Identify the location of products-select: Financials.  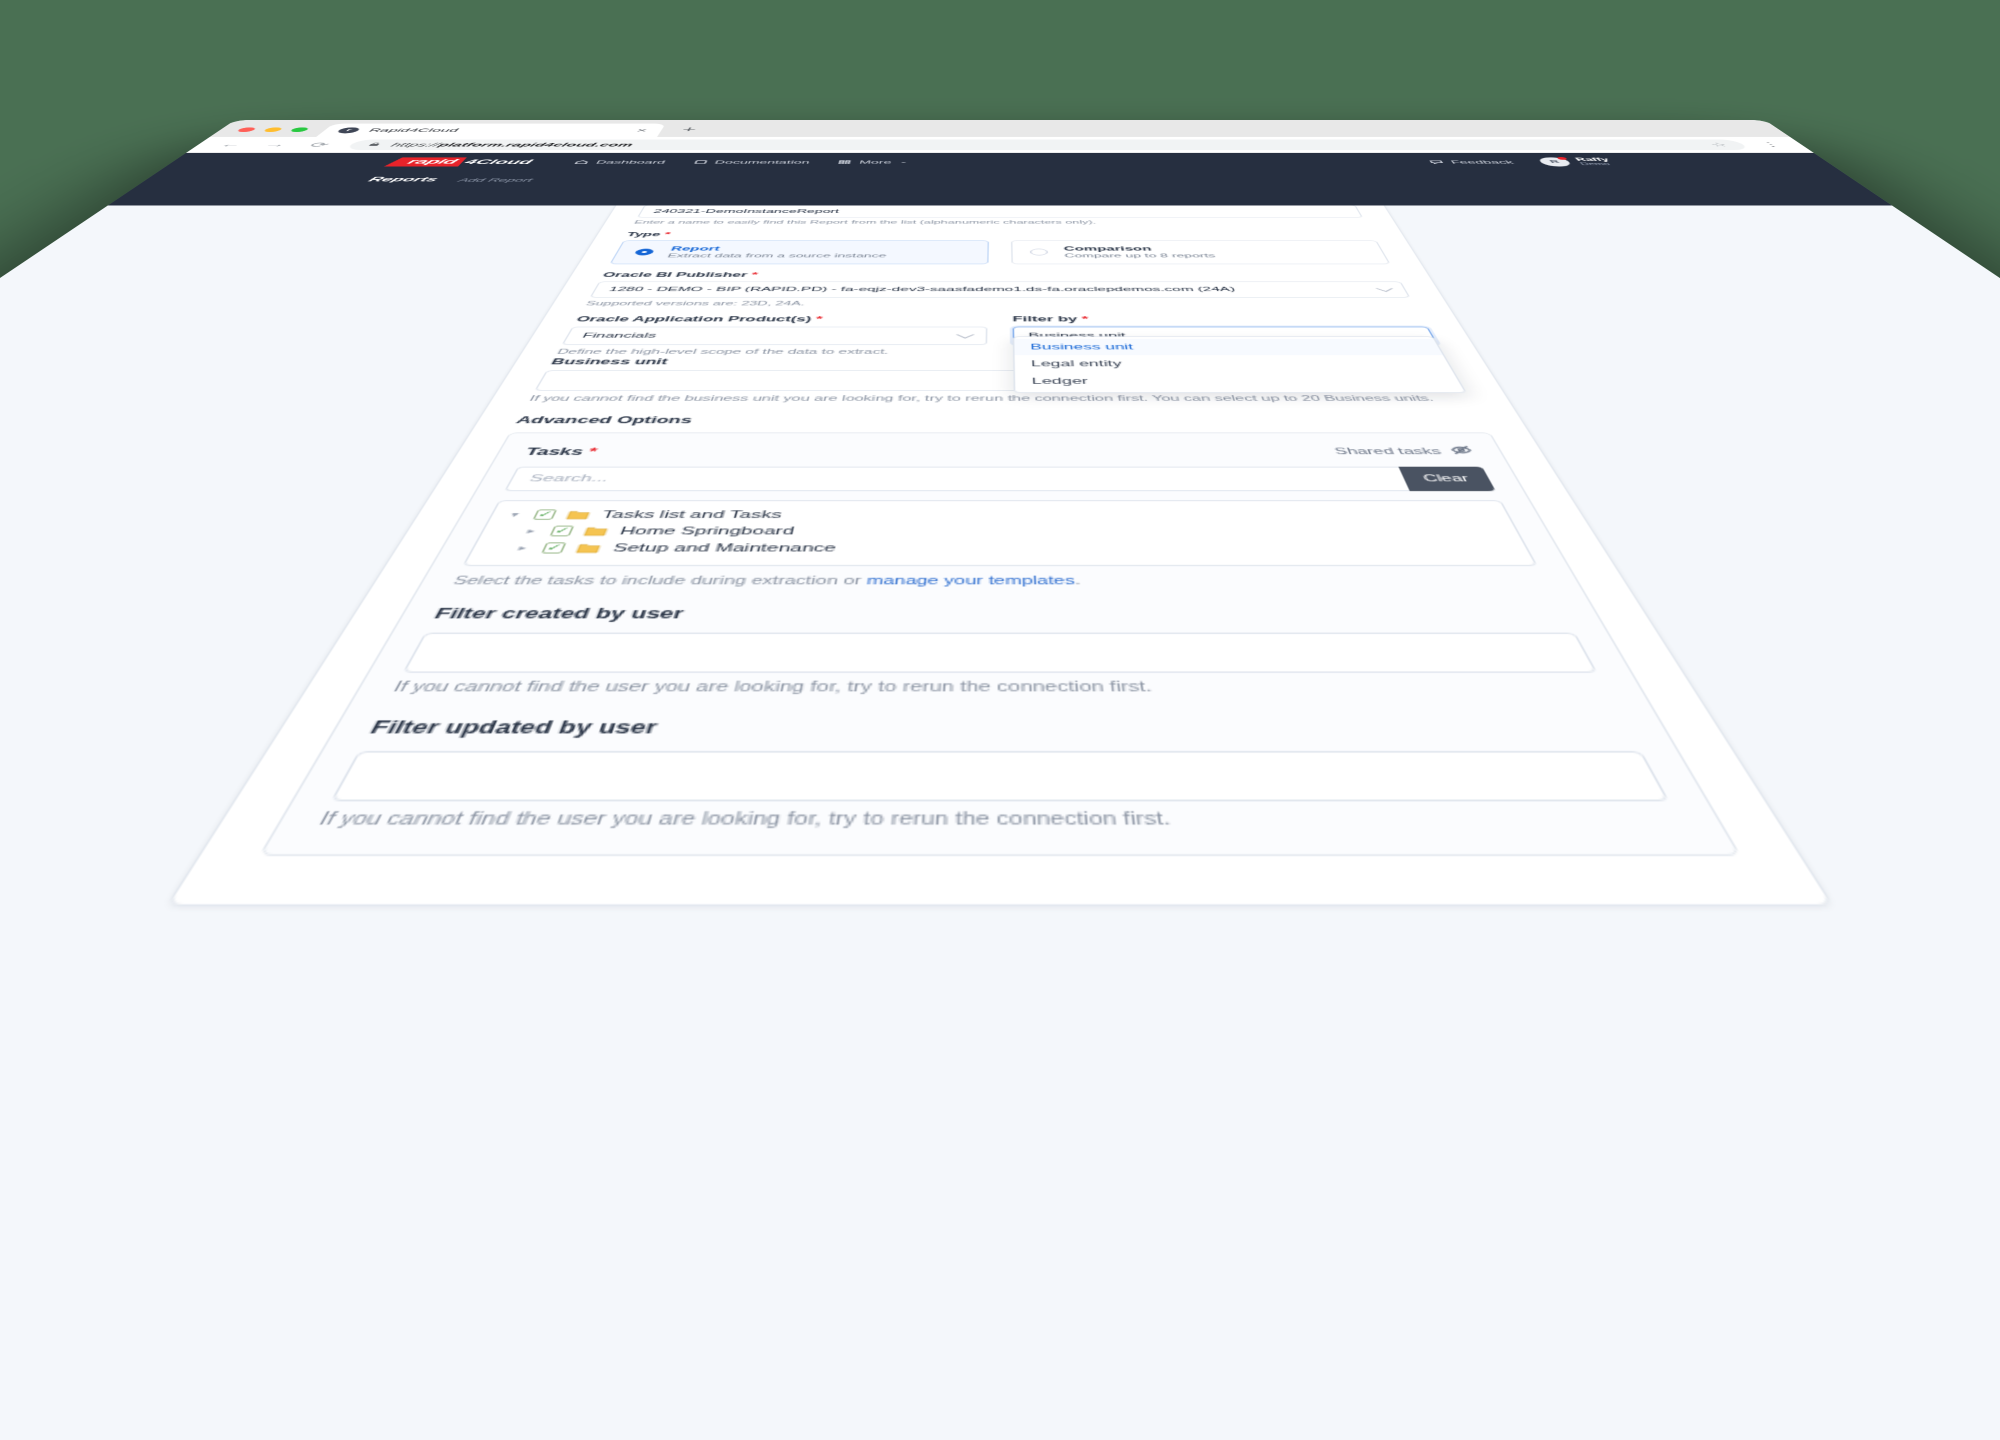
(774, 336).